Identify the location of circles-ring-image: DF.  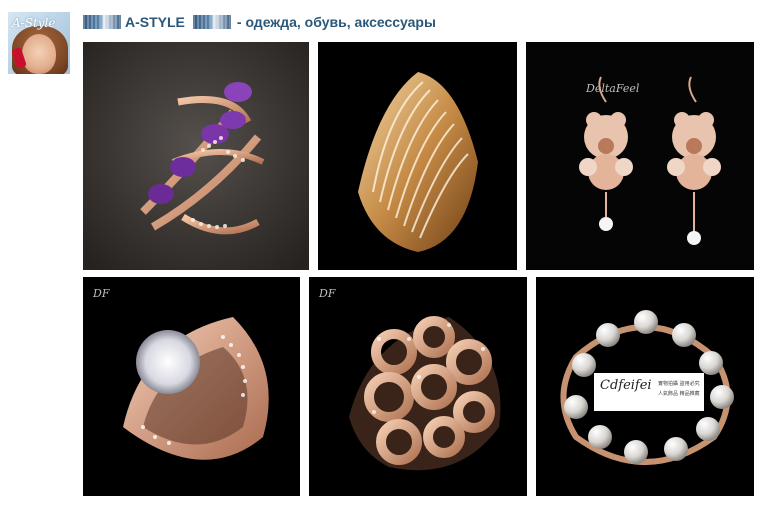
(418, 386).